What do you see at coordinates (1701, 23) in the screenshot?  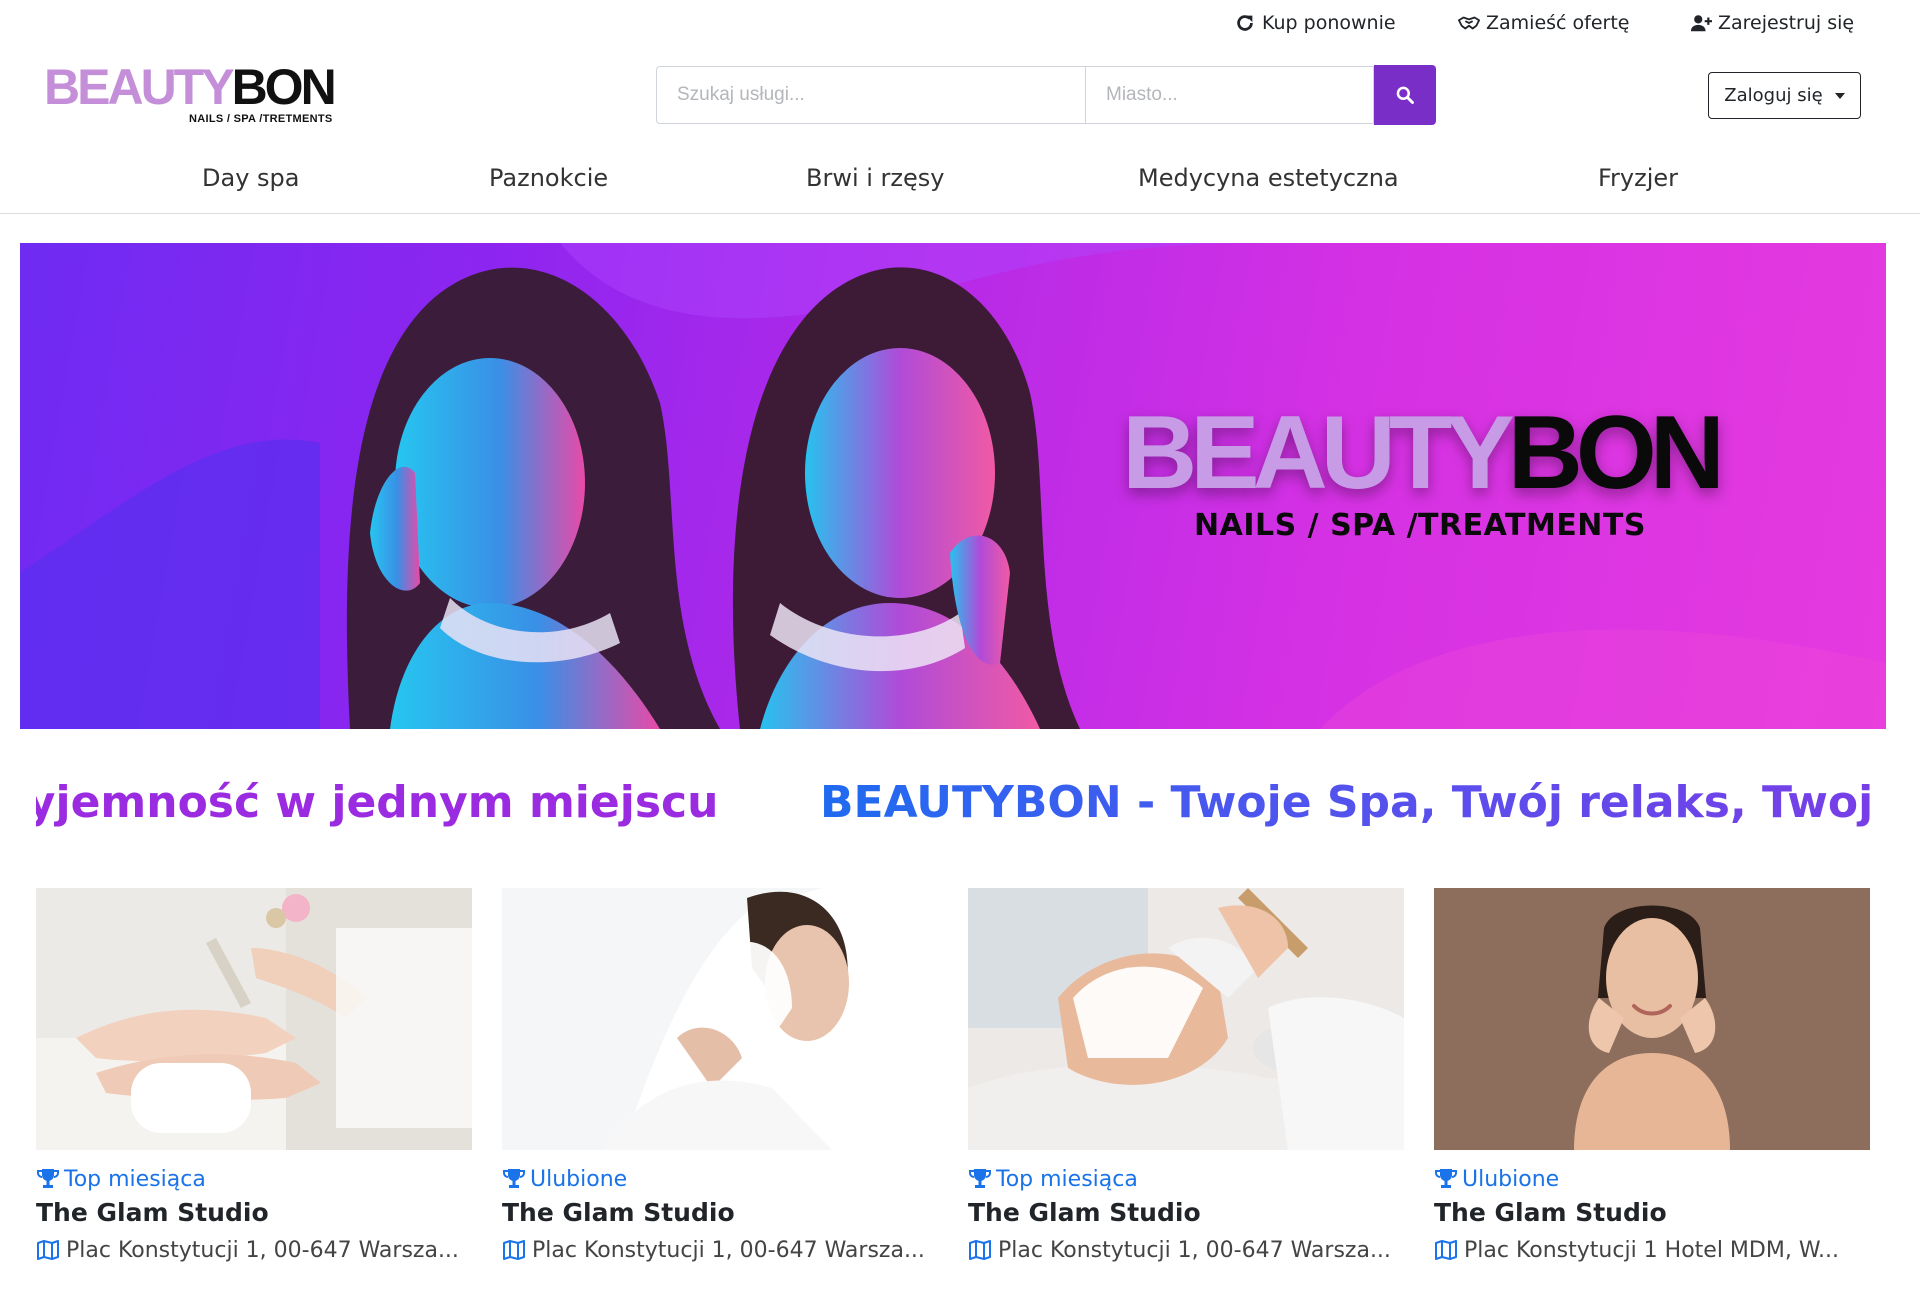 I see `user-plus-icon` at bounding box center [1701, 23].